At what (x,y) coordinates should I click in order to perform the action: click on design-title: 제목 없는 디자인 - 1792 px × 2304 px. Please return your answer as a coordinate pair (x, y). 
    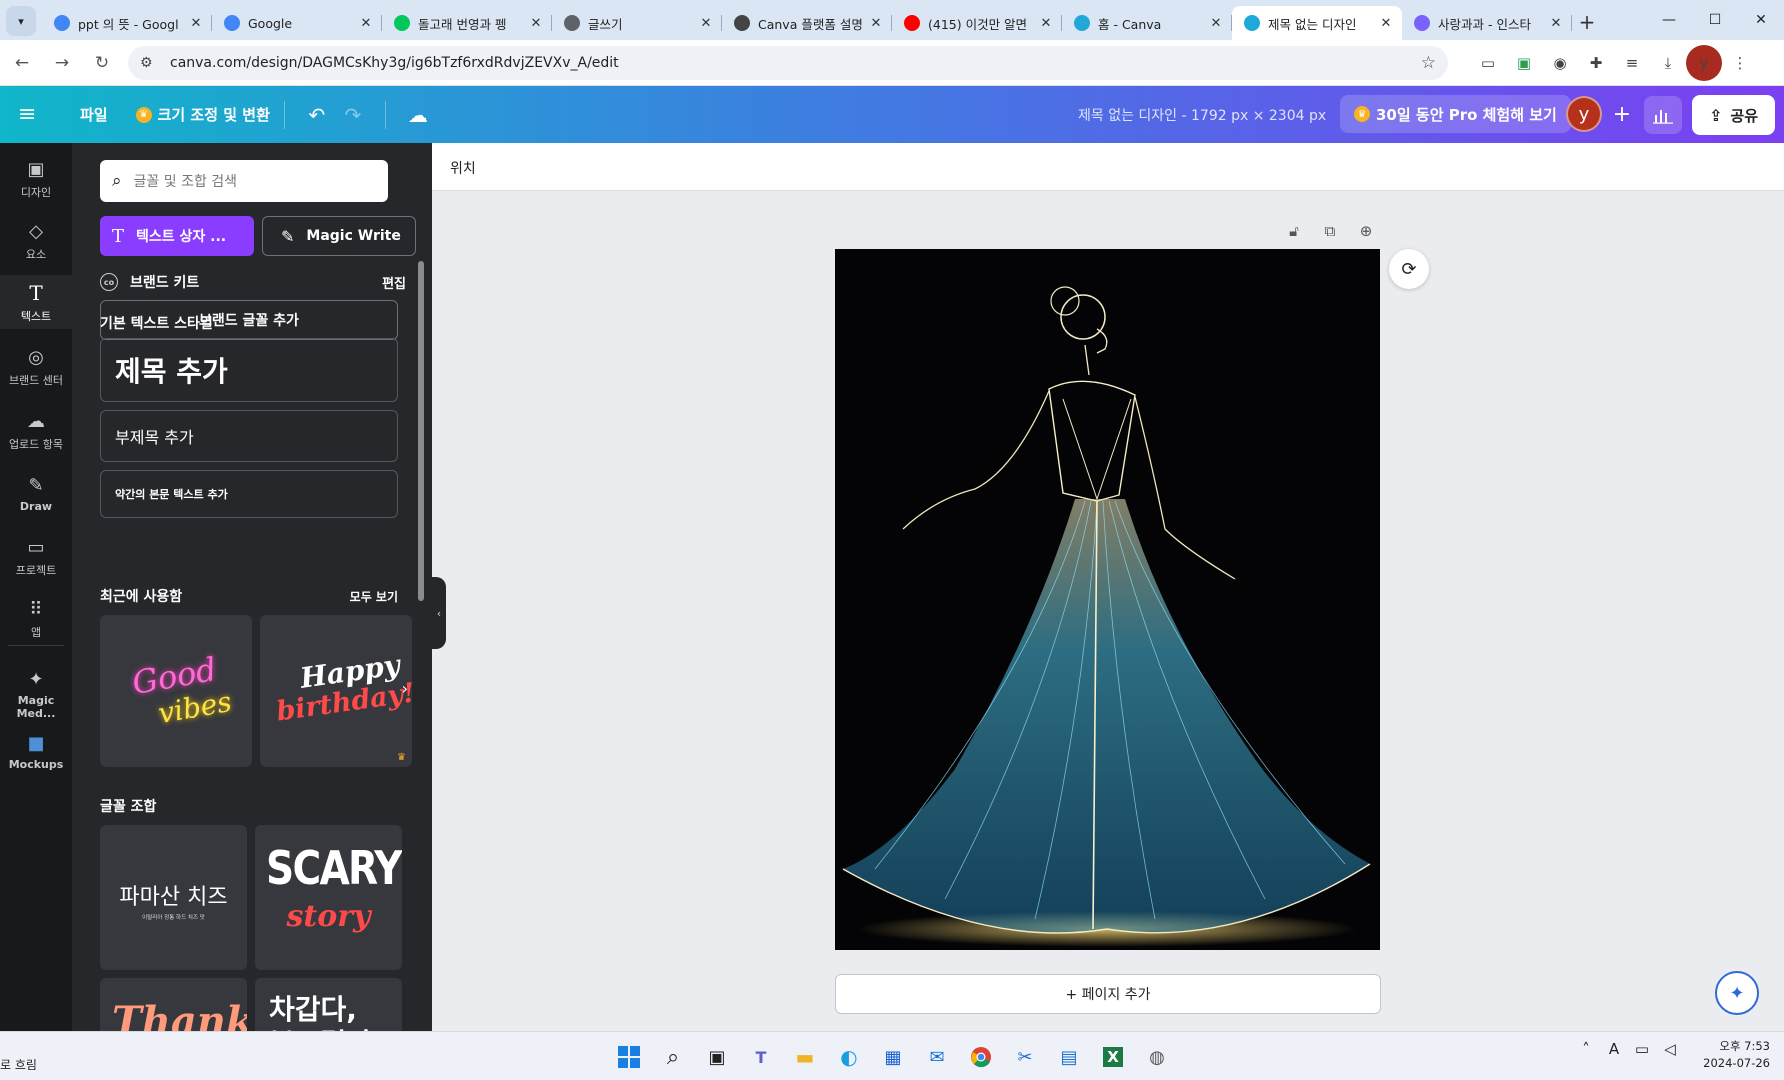
    Looking at the image, I should click on (1202, 115).